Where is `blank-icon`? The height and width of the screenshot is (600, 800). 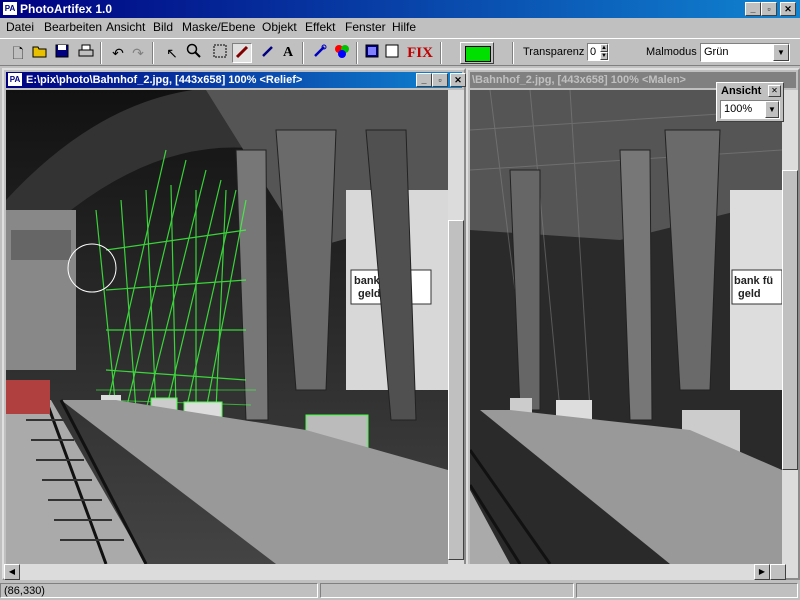
blank-icon is located at coordinates (392, 53).